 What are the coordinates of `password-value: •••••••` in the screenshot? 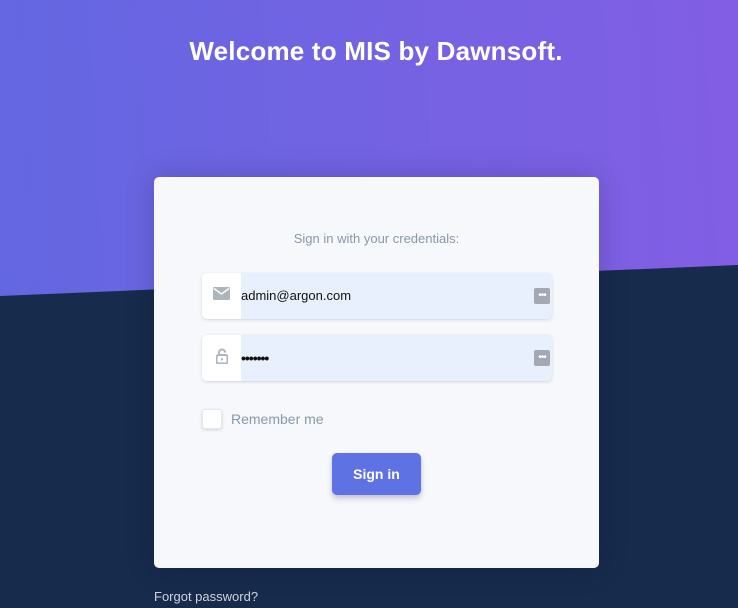 It's located at (255, 358).